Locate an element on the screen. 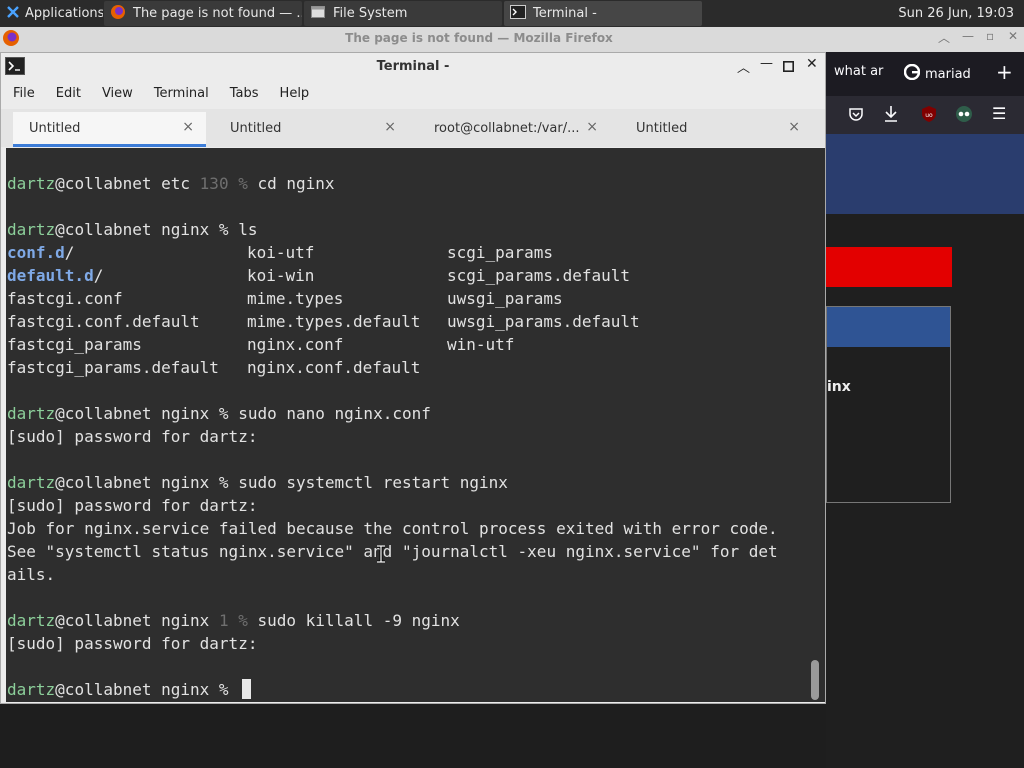 This screenshot has width=1024, height=768. ls-entry: mime.types is located at coordinates (295, 298).